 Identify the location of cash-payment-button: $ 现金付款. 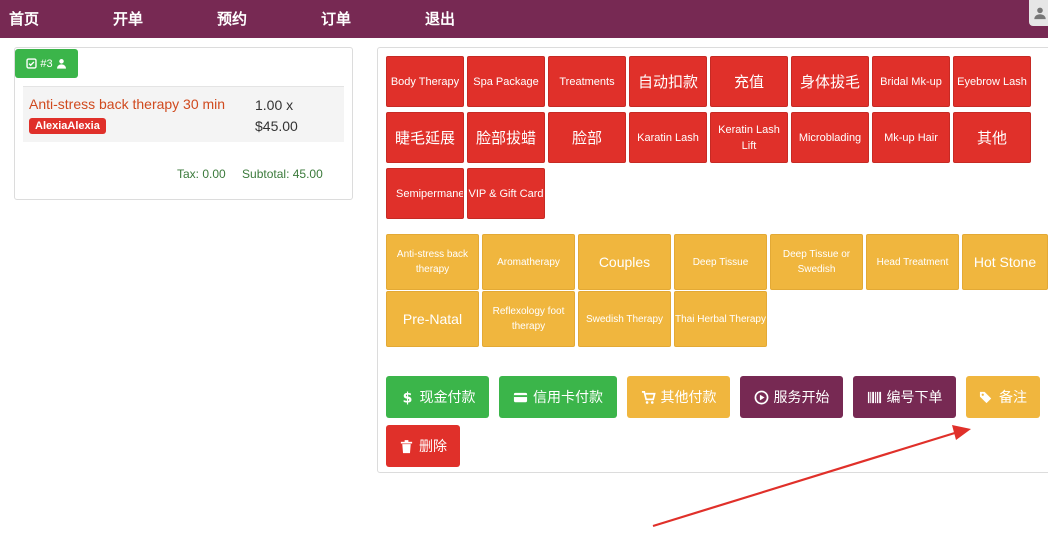
(437, 397).